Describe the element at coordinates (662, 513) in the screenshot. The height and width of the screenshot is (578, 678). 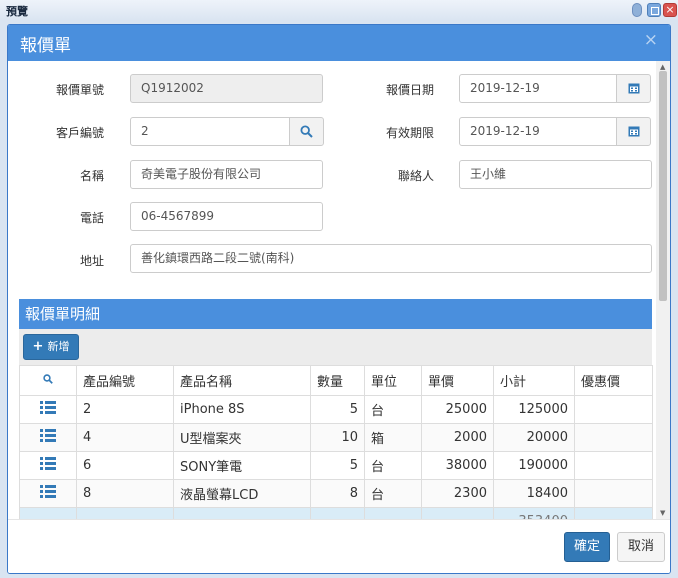
I see `scroll-down-icon: ▼` at that location.